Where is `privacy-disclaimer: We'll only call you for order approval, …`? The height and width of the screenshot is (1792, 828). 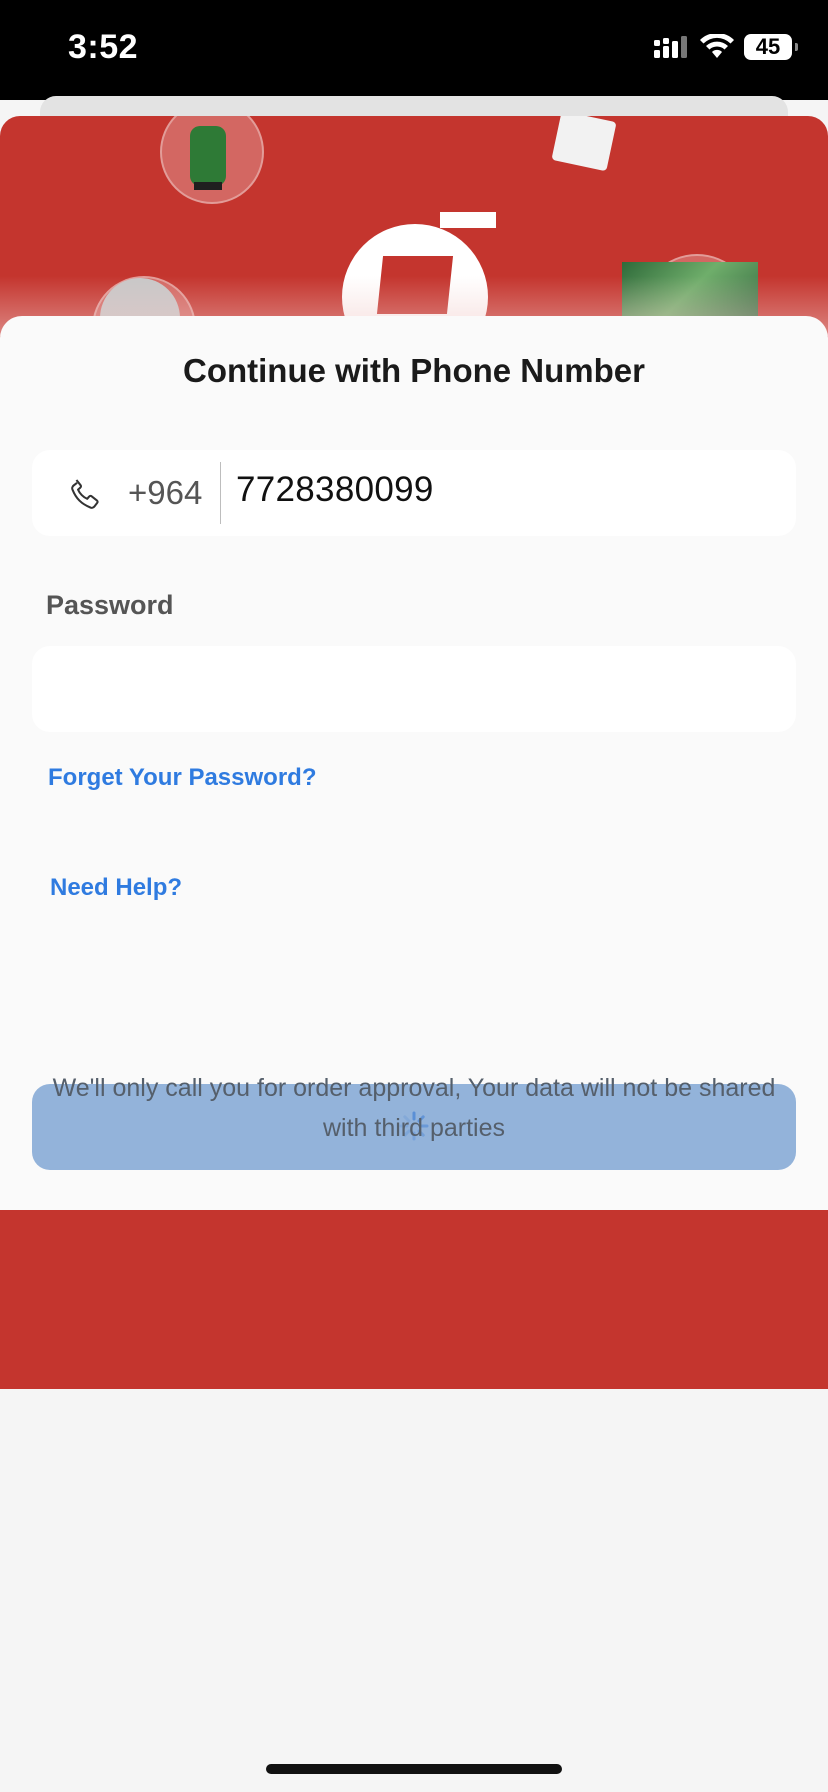 privacy-disclaimer: We'll only call you for order approval, … is located at coordinates (414, 1108).